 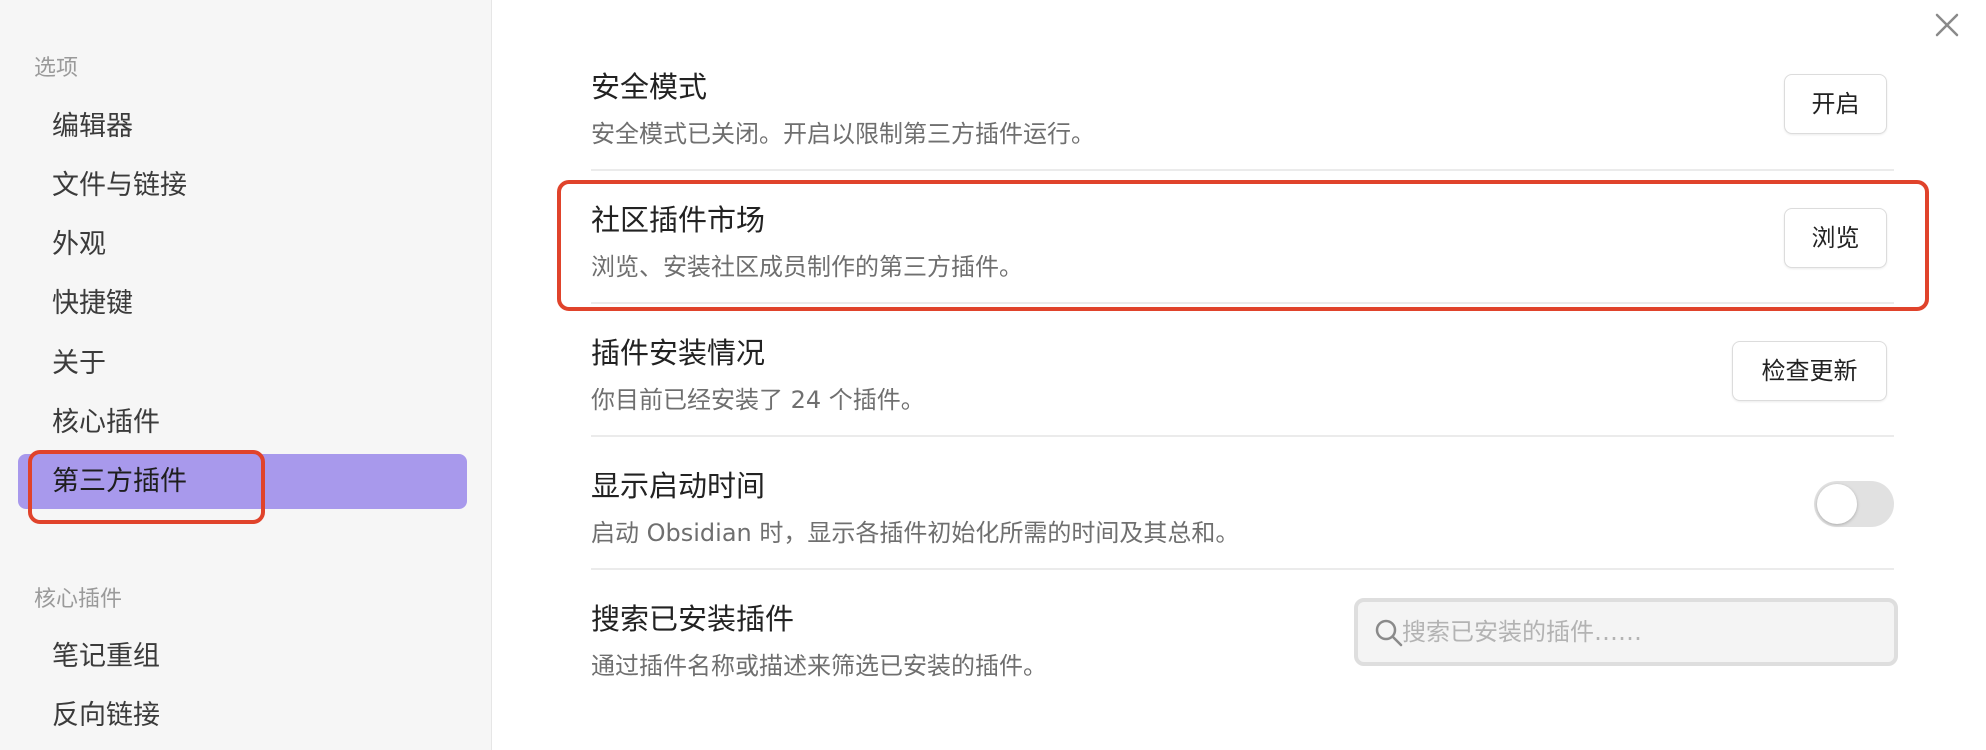 I want to click on sidebar-section-core-plugins-title: 核心插件, so click(x=78, y=599).